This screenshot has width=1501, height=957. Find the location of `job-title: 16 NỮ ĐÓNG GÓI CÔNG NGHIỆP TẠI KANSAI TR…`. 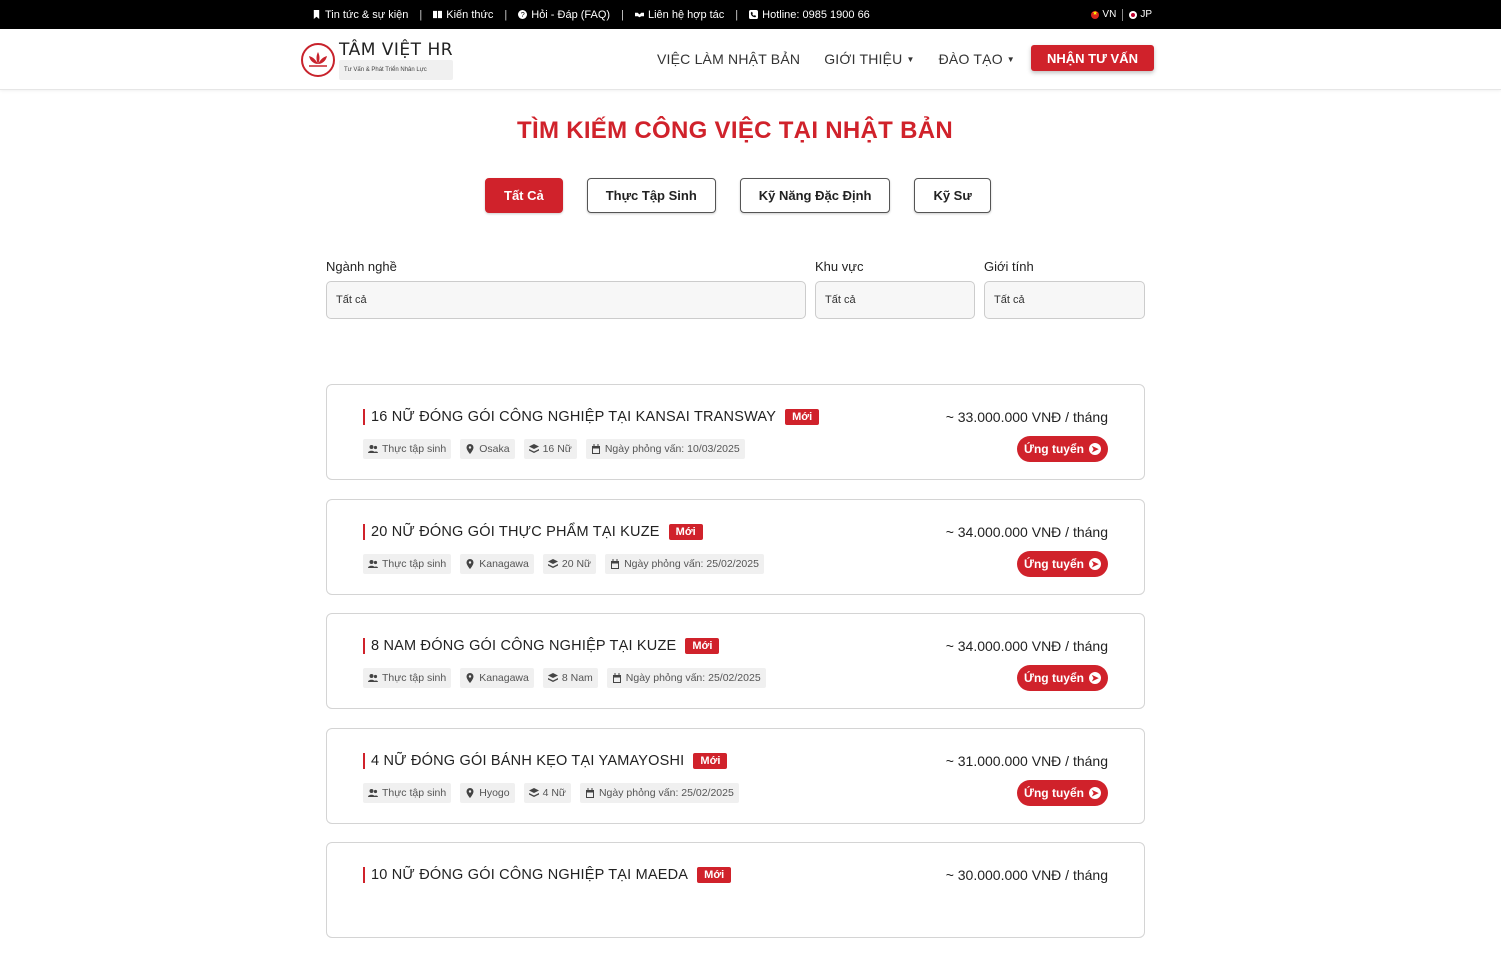

job-title: 16 NỮ ĐÓNG GÓI CÔNG NGHIỆP TẠI KANSAI TR… is located at coordinates (573, 417).